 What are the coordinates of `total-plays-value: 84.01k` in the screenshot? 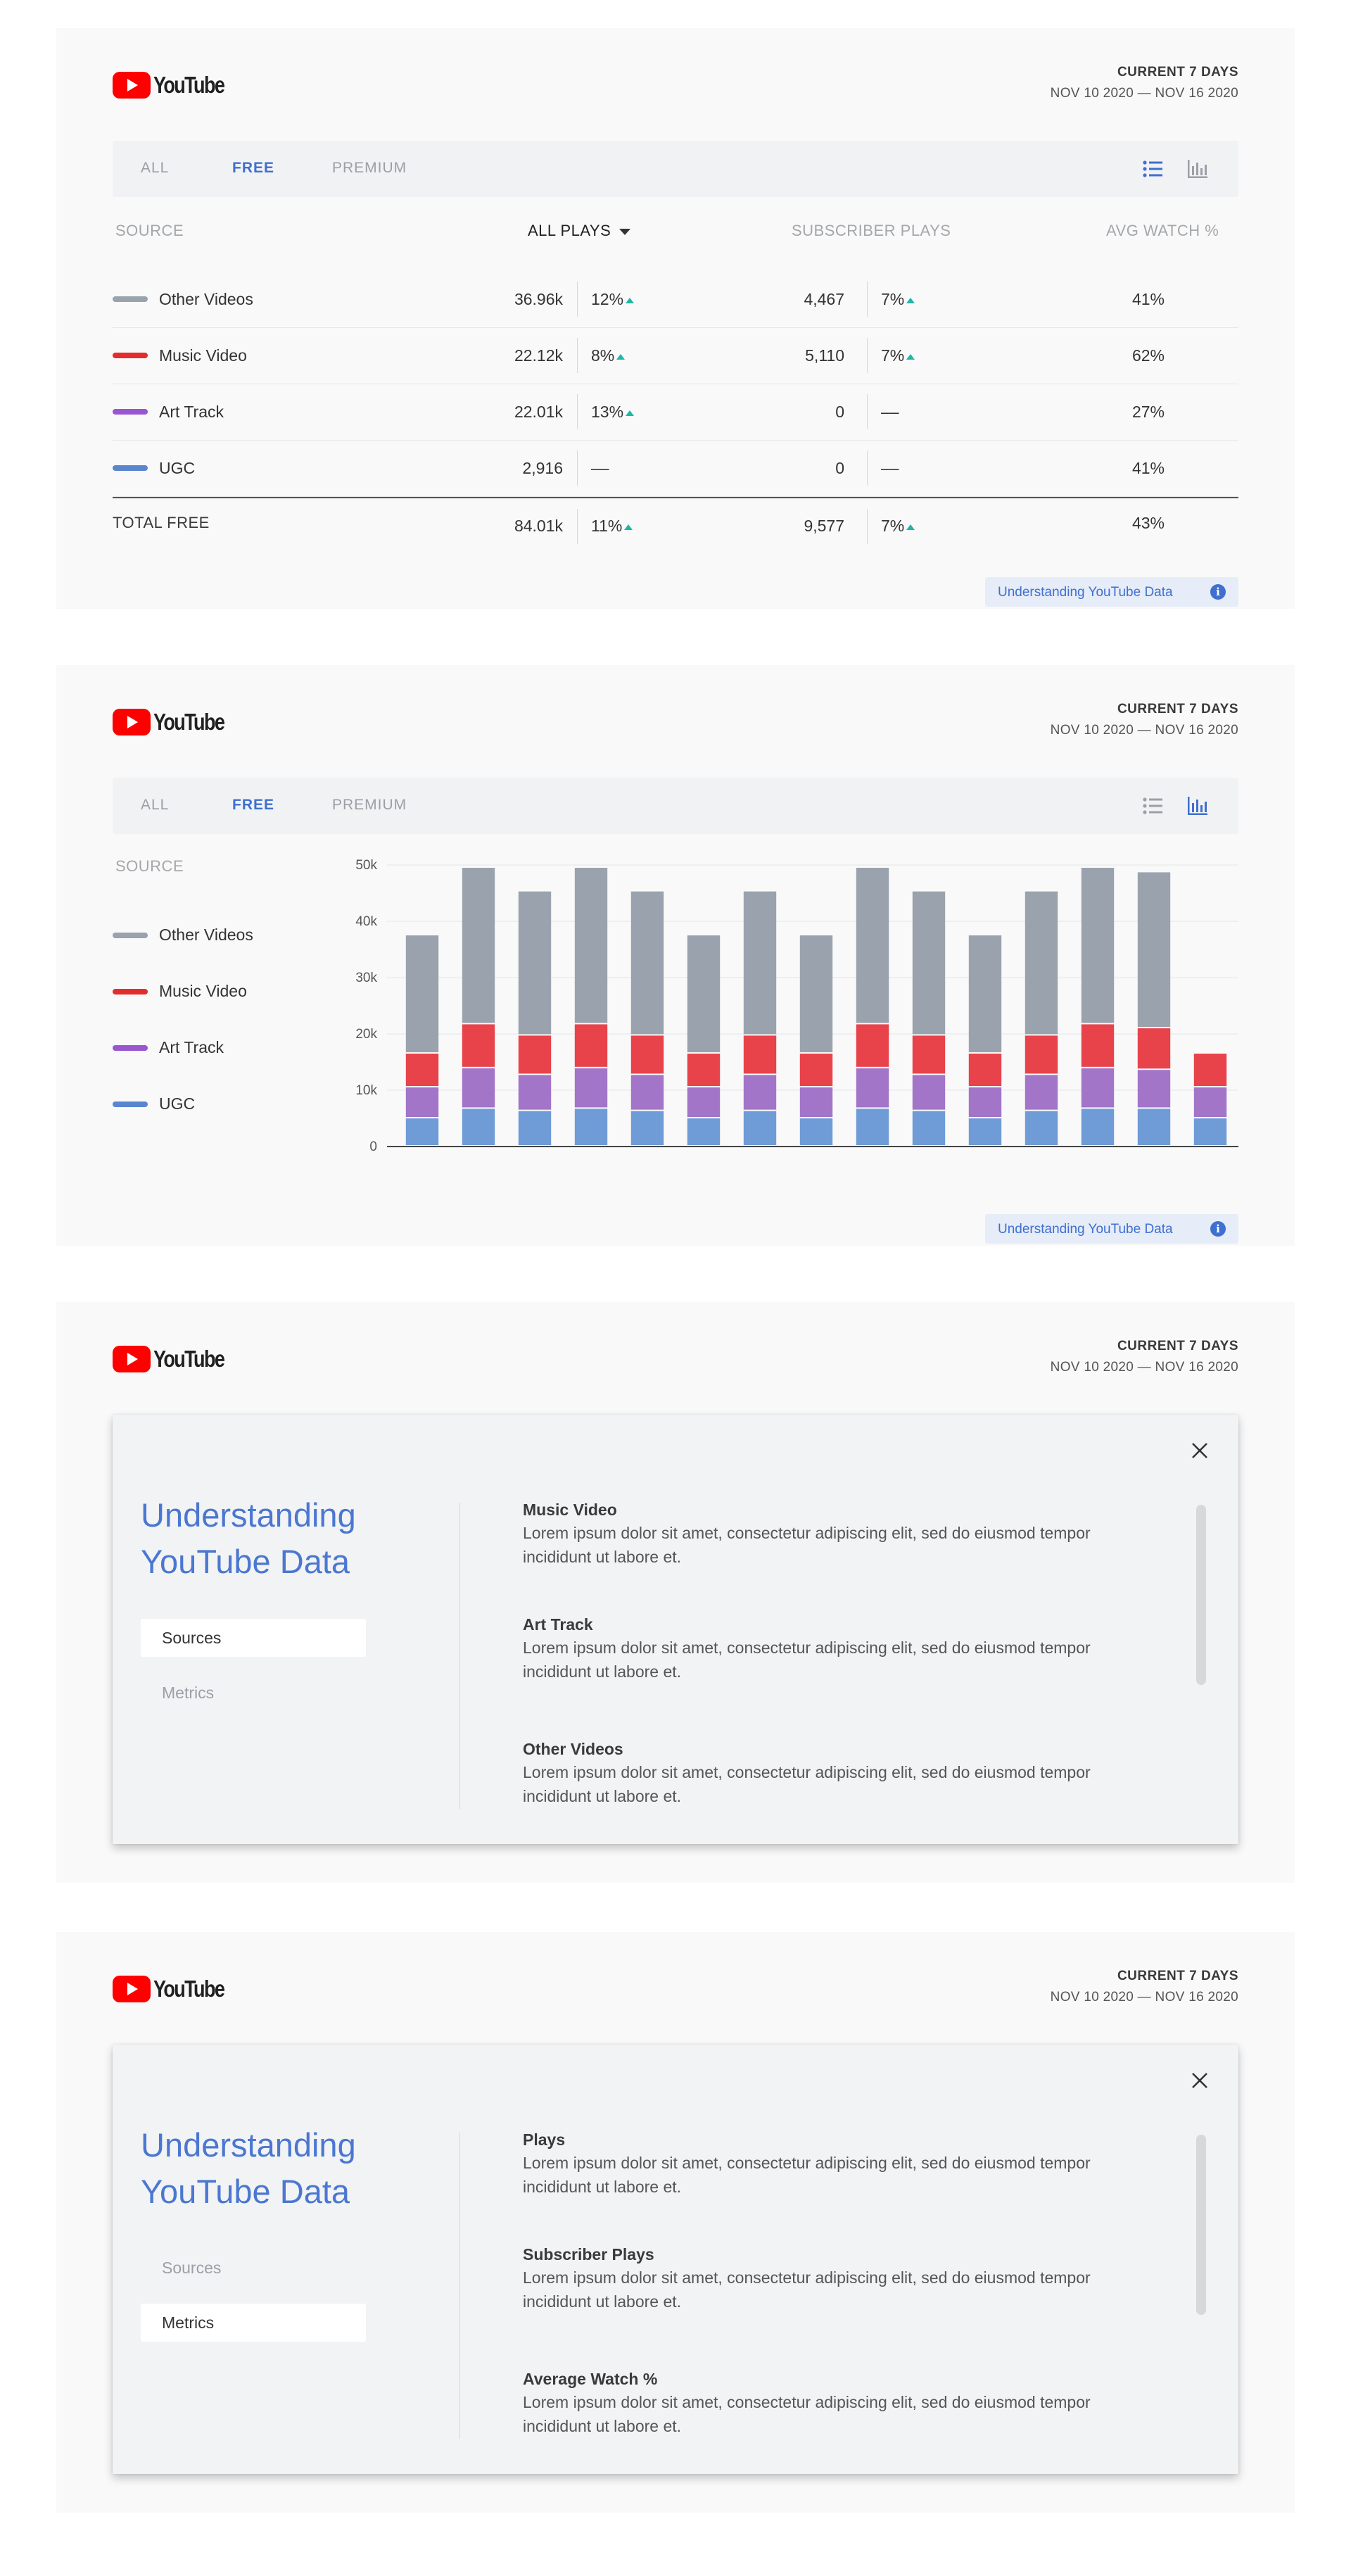 It's located at (538, 526).